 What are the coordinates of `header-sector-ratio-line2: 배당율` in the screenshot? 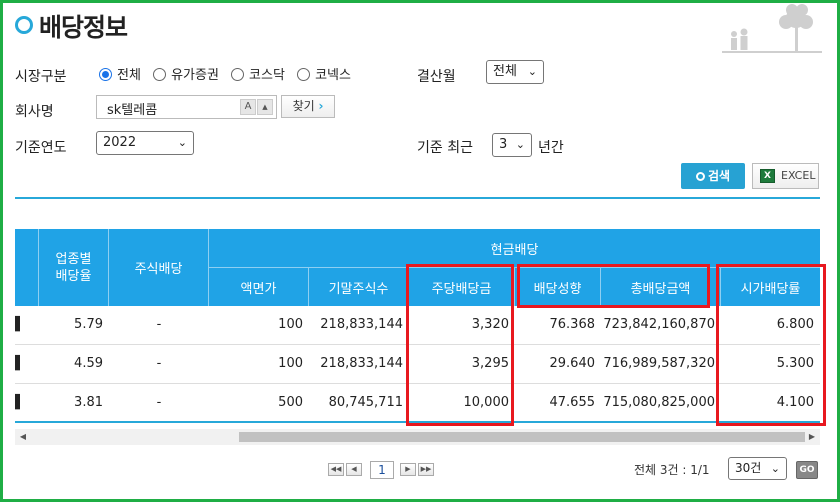 It's located at (73, 276).